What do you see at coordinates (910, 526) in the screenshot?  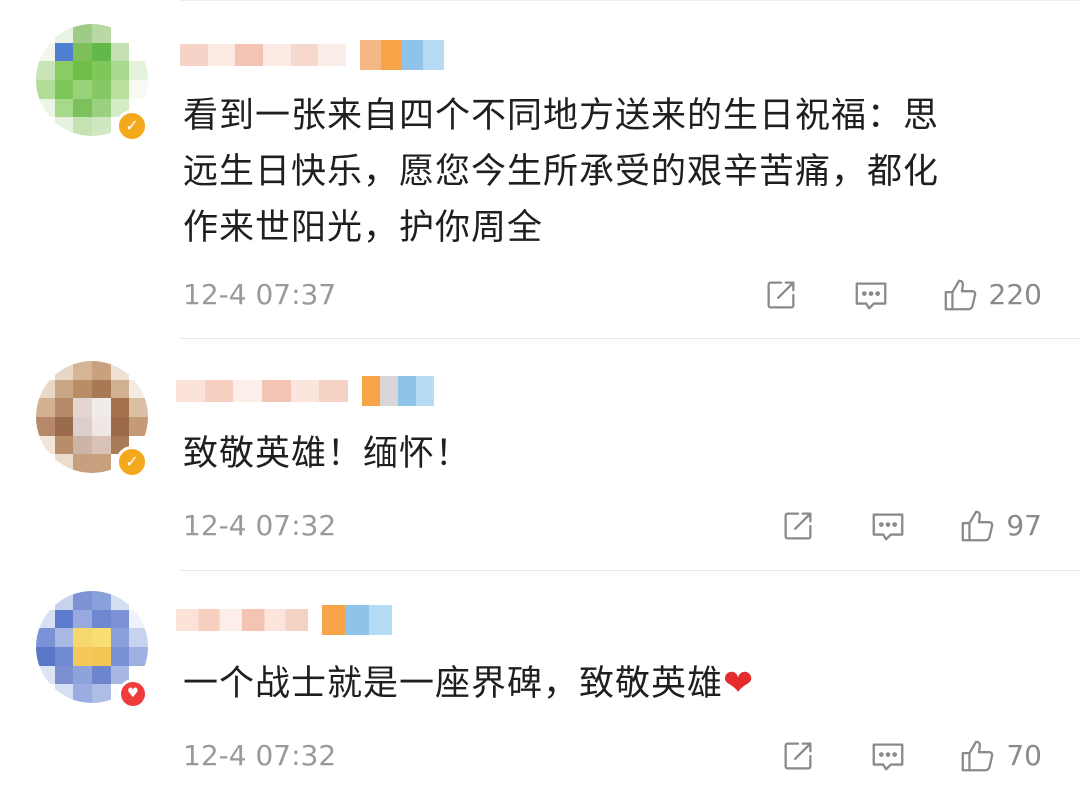 I see `comment-actions: 97` at bounding box center [910, 526].